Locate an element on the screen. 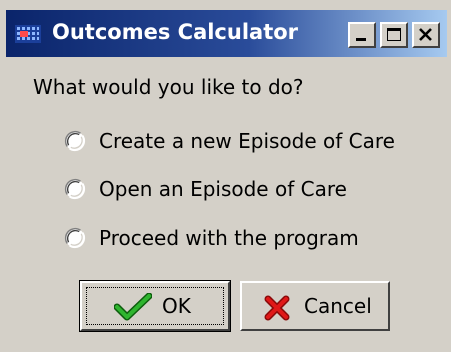  cancel-button-label: Cancel is located at coordinates (338, 306).